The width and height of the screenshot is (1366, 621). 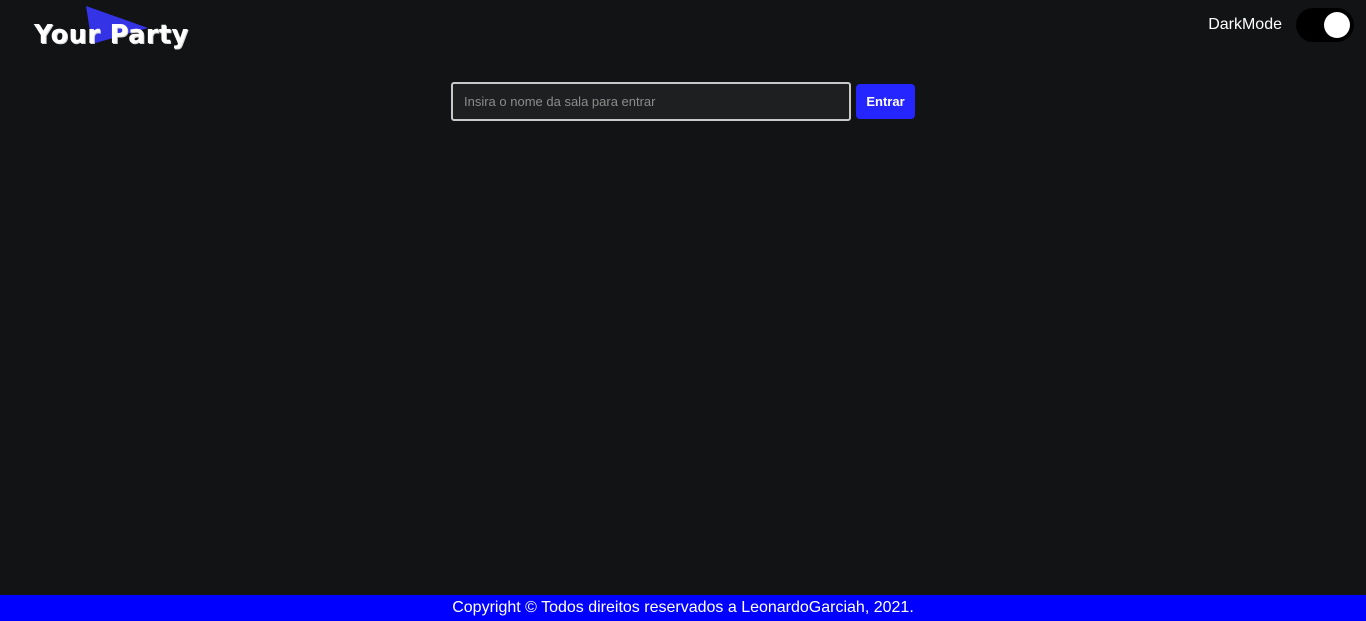 I want to click on enter-button: Entrar, so click(x=885, y=101).